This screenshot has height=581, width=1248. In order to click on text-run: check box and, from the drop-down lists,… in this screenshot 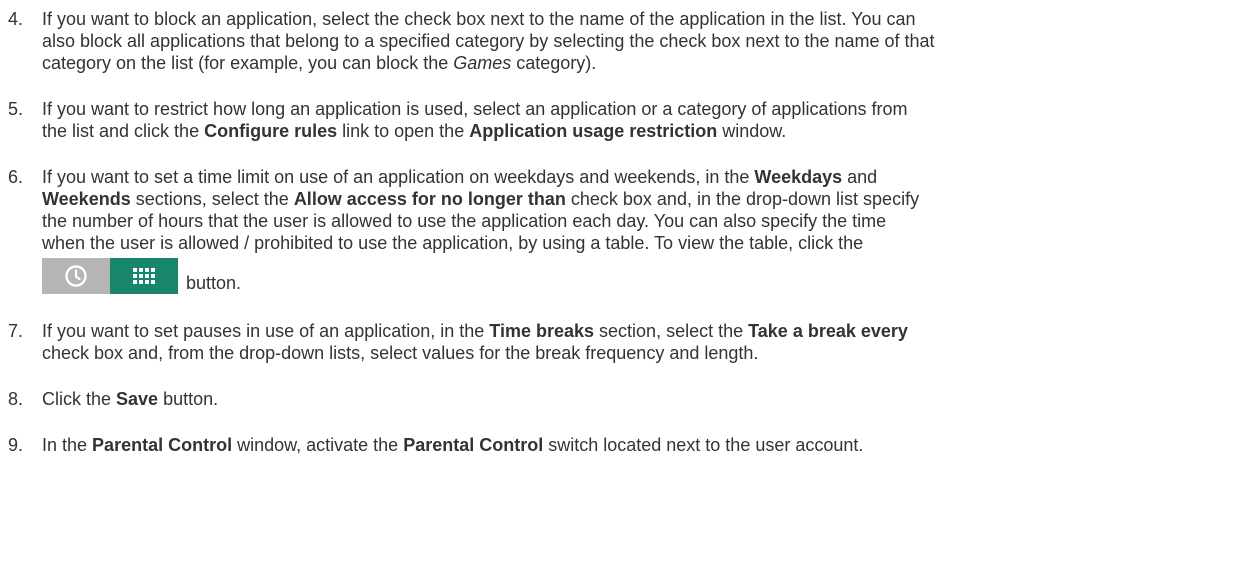, I will do `click(400, 353)`.